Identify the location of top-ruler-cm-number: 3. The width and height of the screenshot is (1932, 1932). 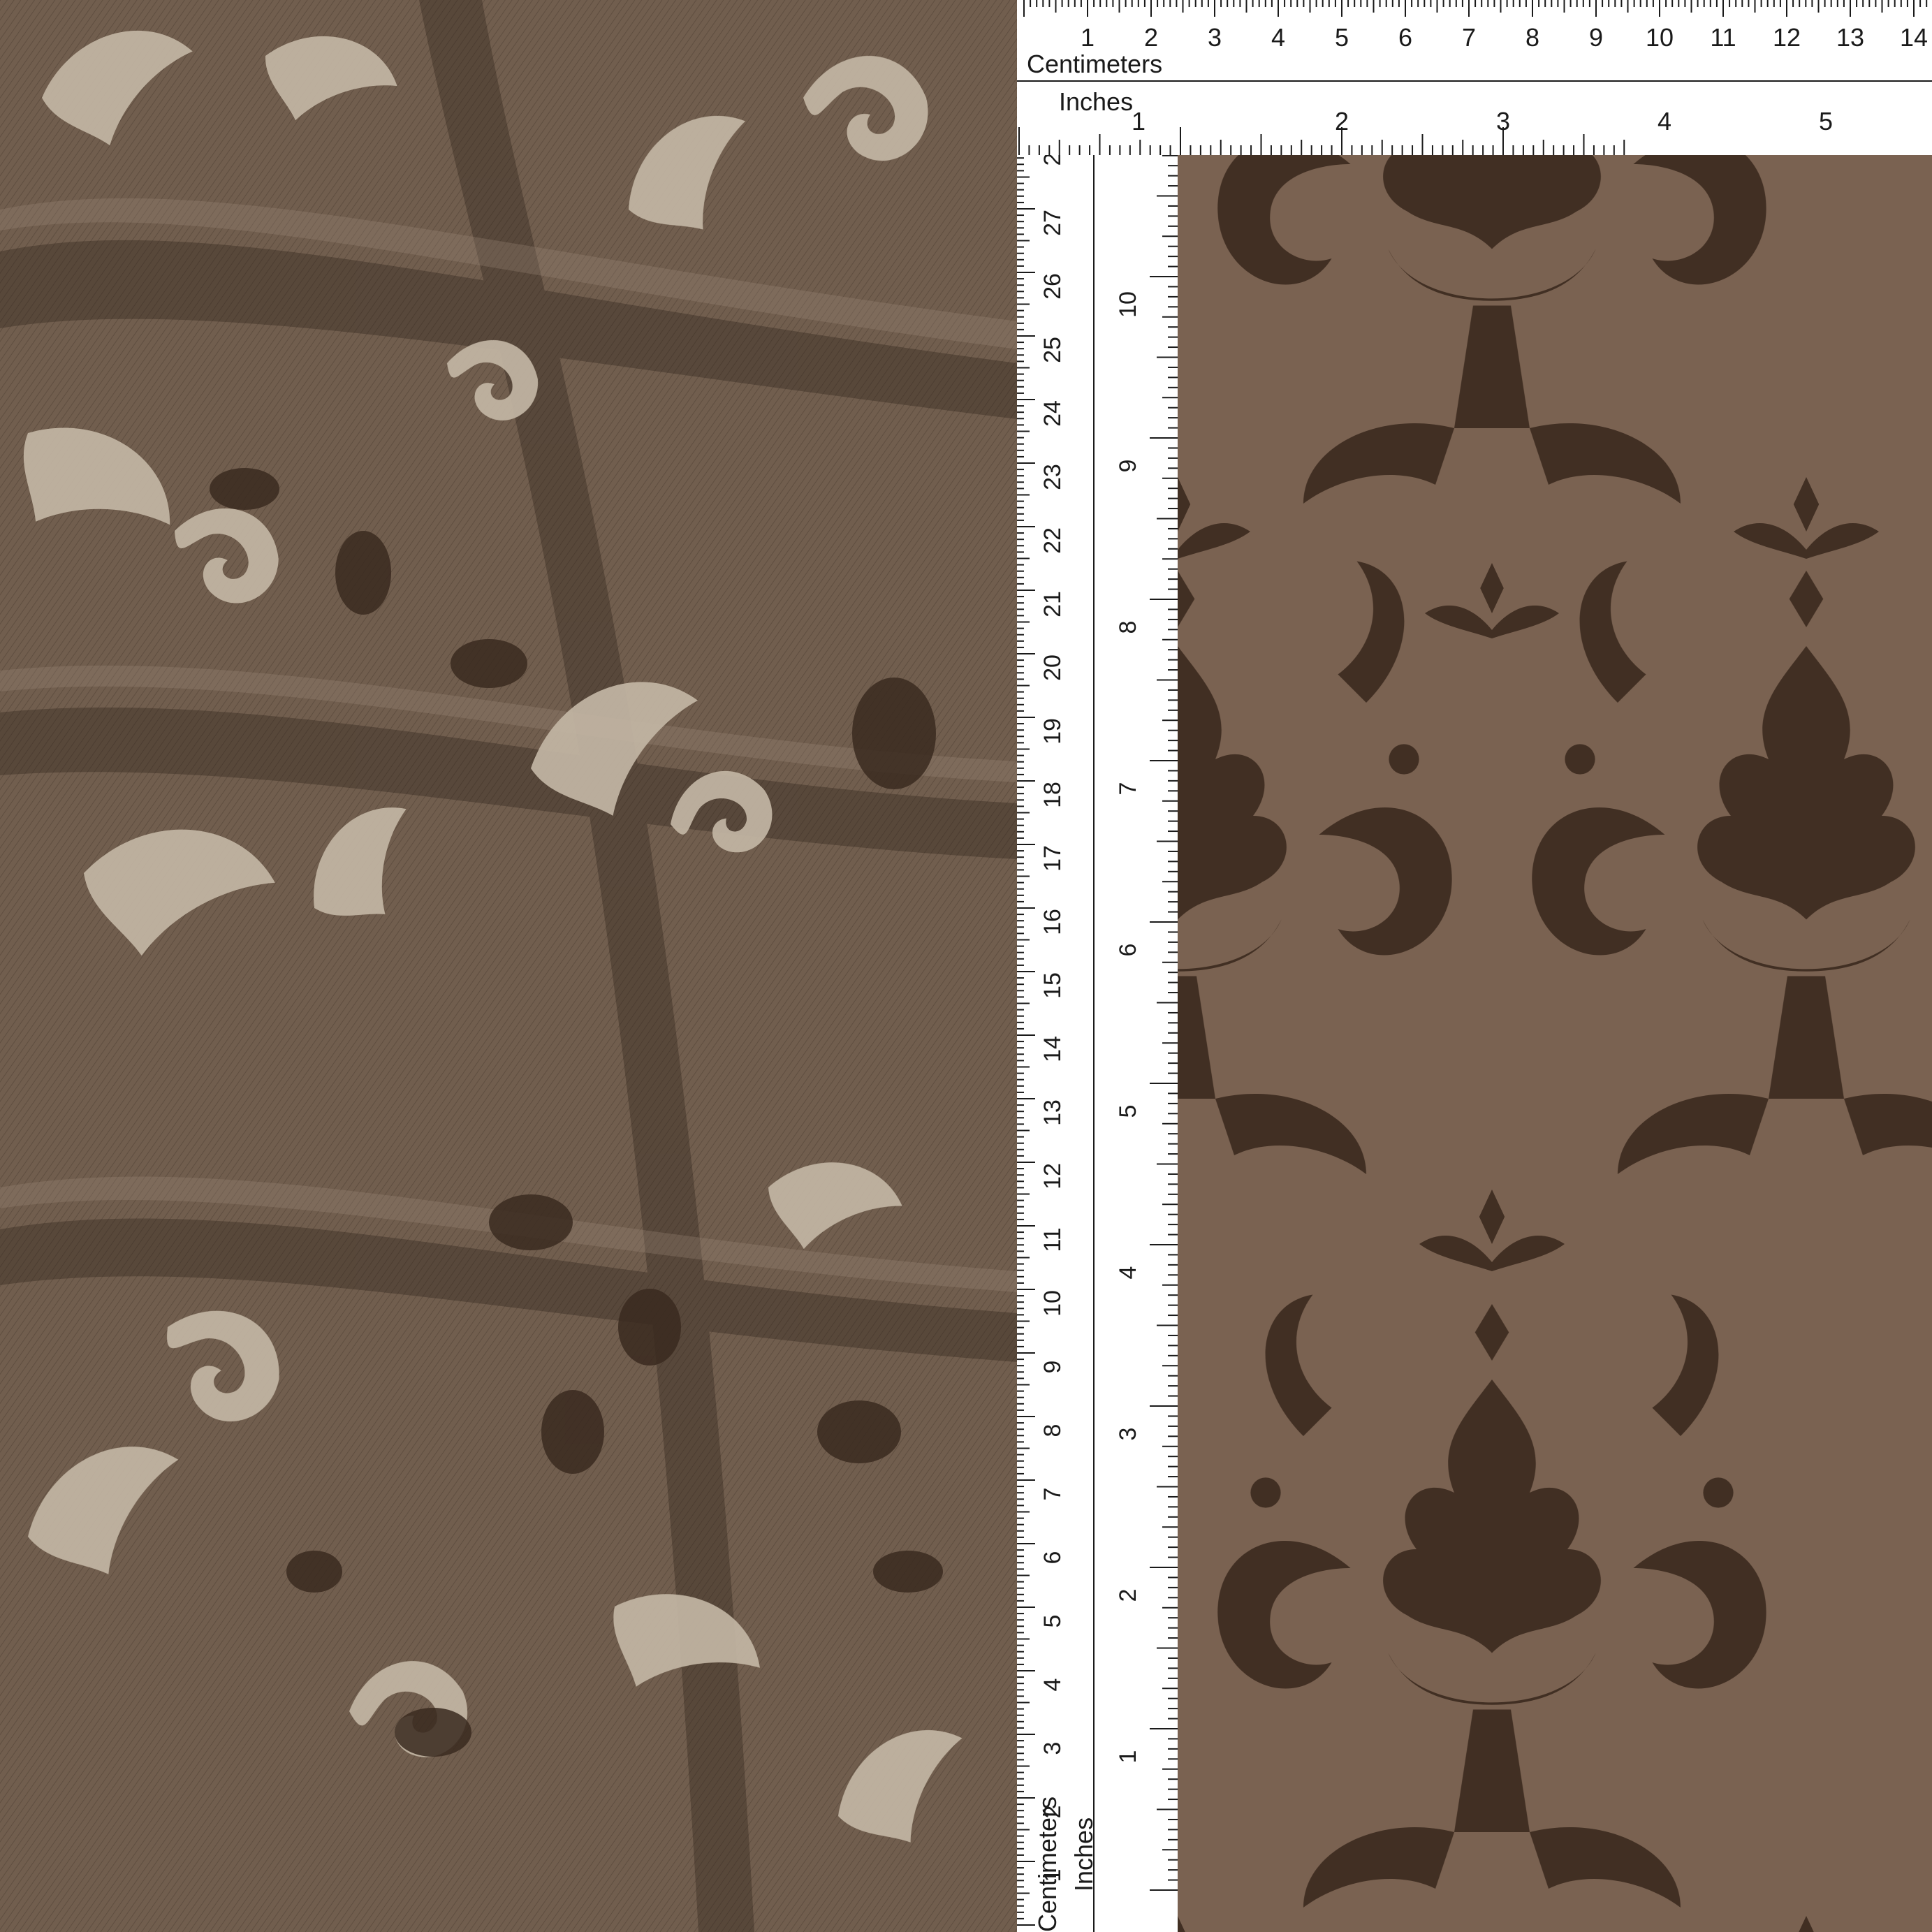
(1215, 37).